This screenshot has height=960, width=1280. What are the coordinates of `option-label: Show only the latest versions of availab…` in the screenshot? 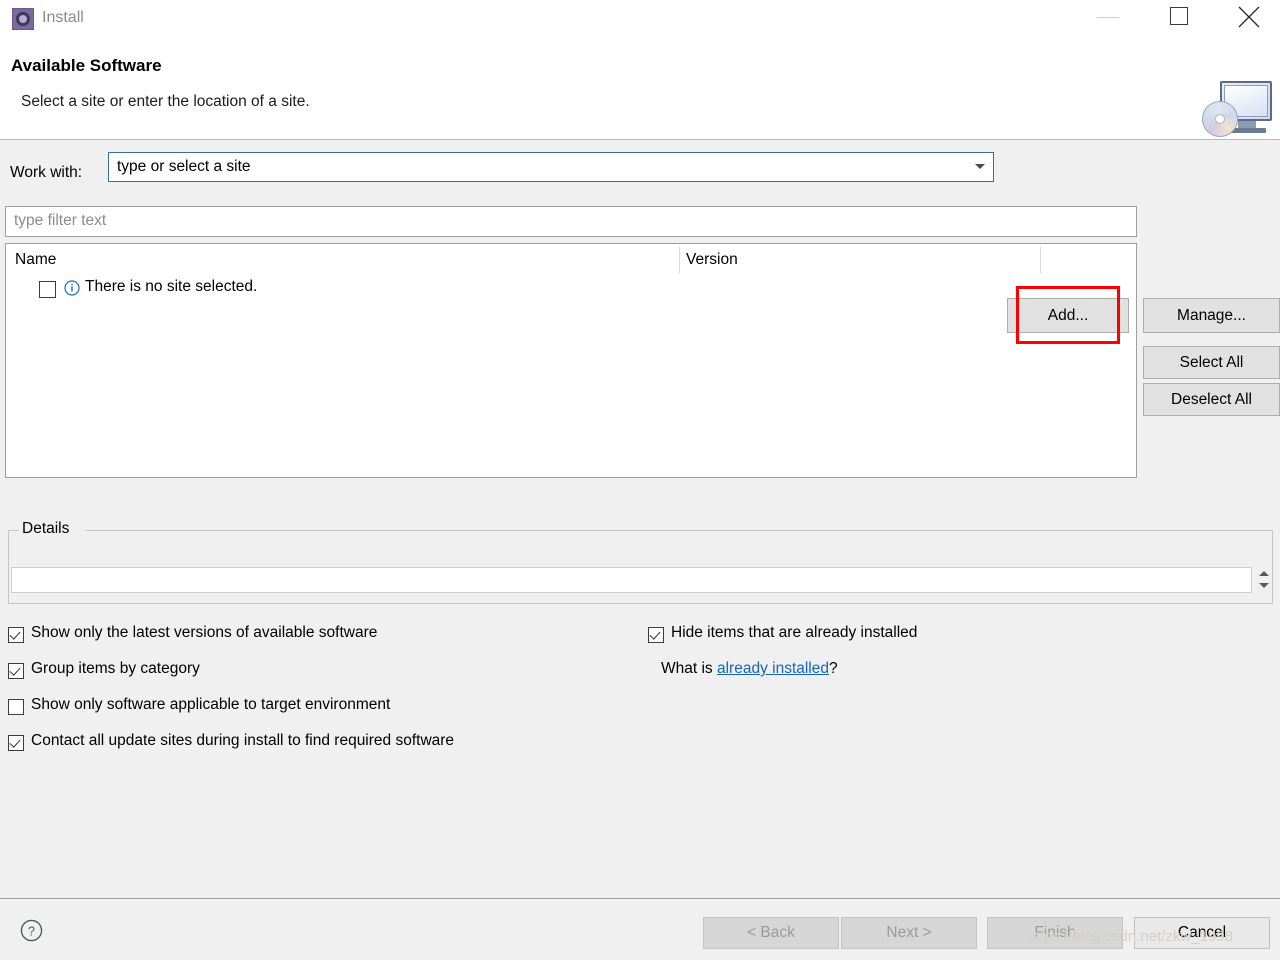 It's located at (204, 632).